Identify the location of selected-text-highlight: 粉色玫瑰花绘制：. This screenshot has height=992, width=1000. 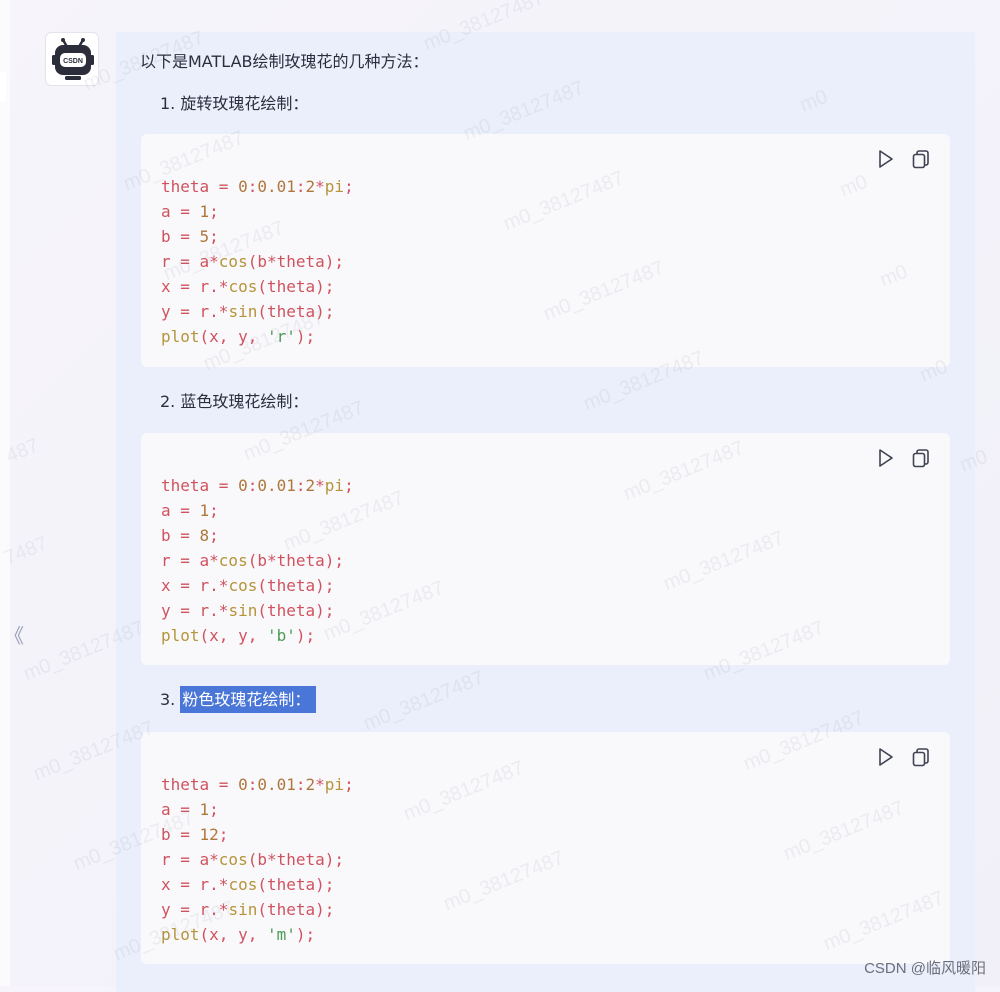
(248, 699).